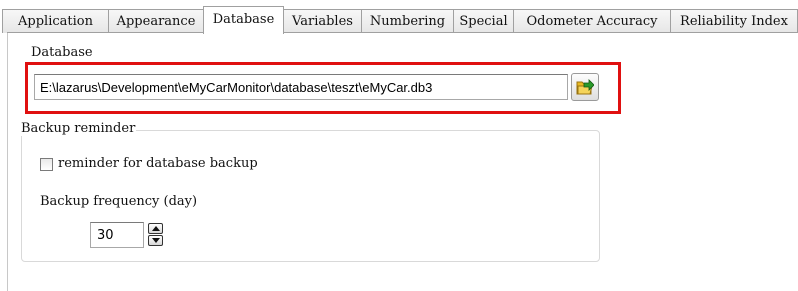 The width and height of the screenshot is (798, 291). I want to click on tab-application: Application, so click(55, 21).